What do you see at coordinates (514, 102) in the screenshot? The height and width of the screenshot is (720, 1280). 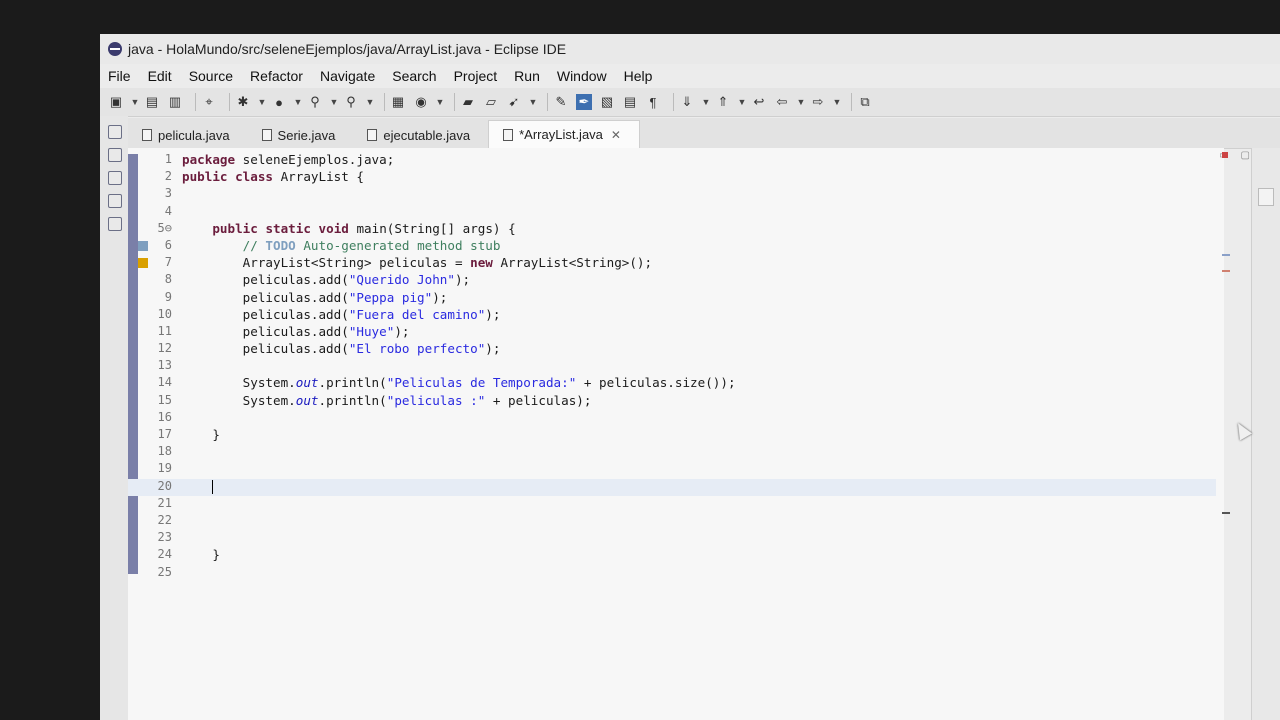 I see `annotation-icon: ➹` at bounding box center [514, 102].